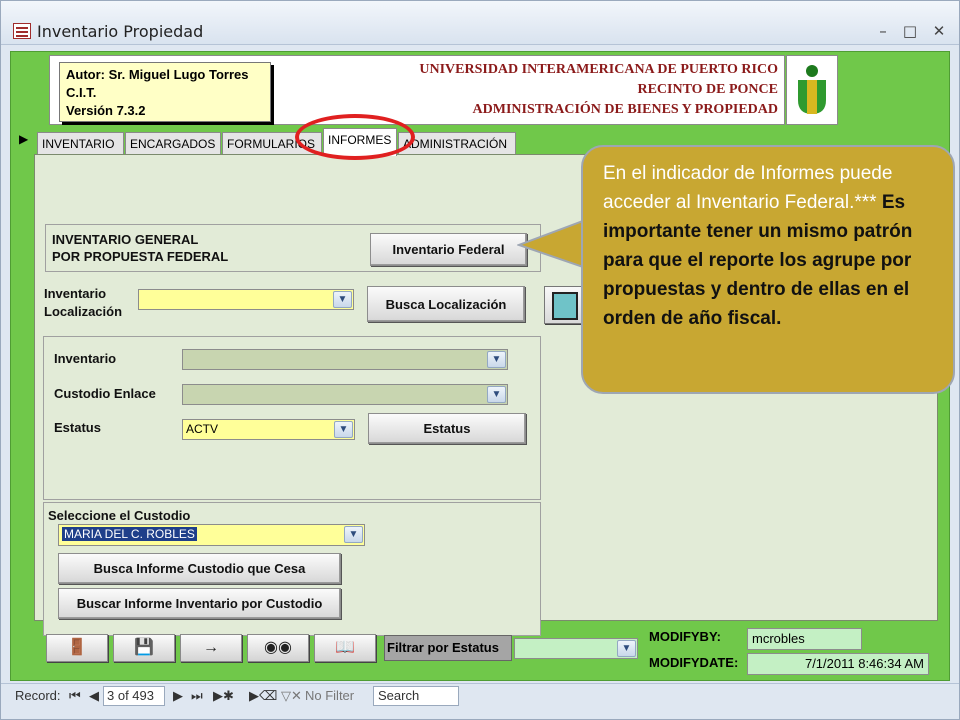  What do you see at coordinates (80, 144) in the screenshot?
I see `tab-inventario: INVENTARIO` at bounding box center [80, 144].